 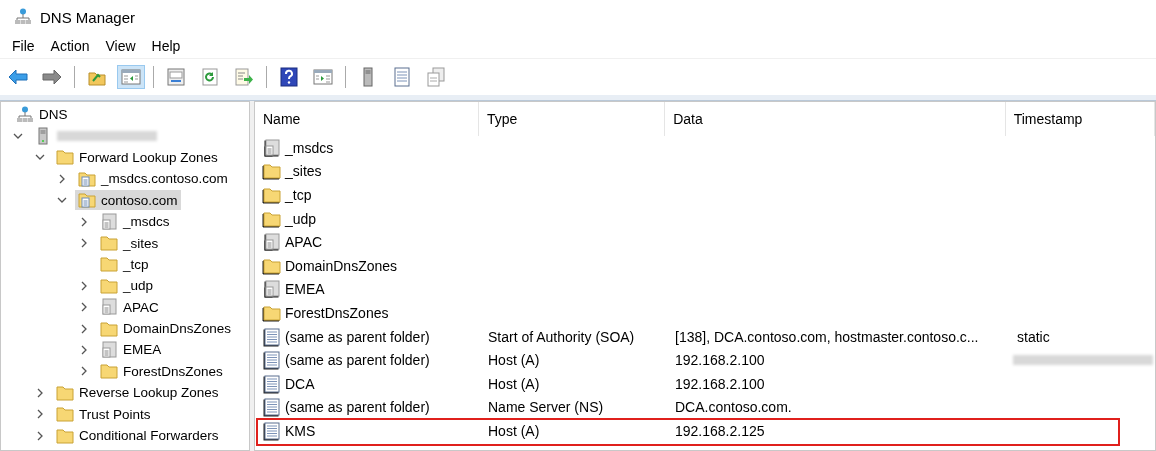 What do you see at coordinates (18, 77) in the screenshot?
I see `back-arrow-icon` at bounding box center [18, 77].